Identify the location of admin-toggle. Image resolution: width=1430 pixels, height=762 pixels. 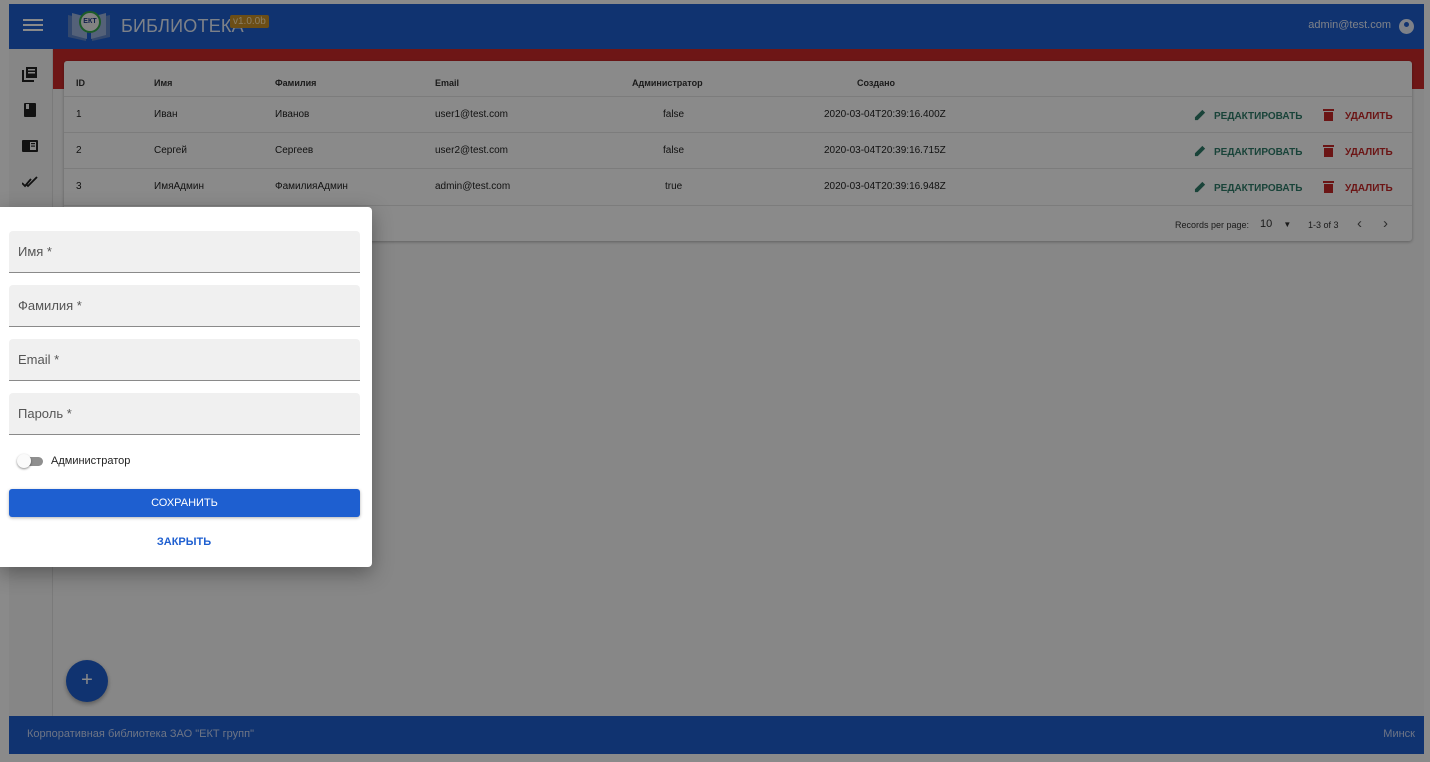
(30, 461).